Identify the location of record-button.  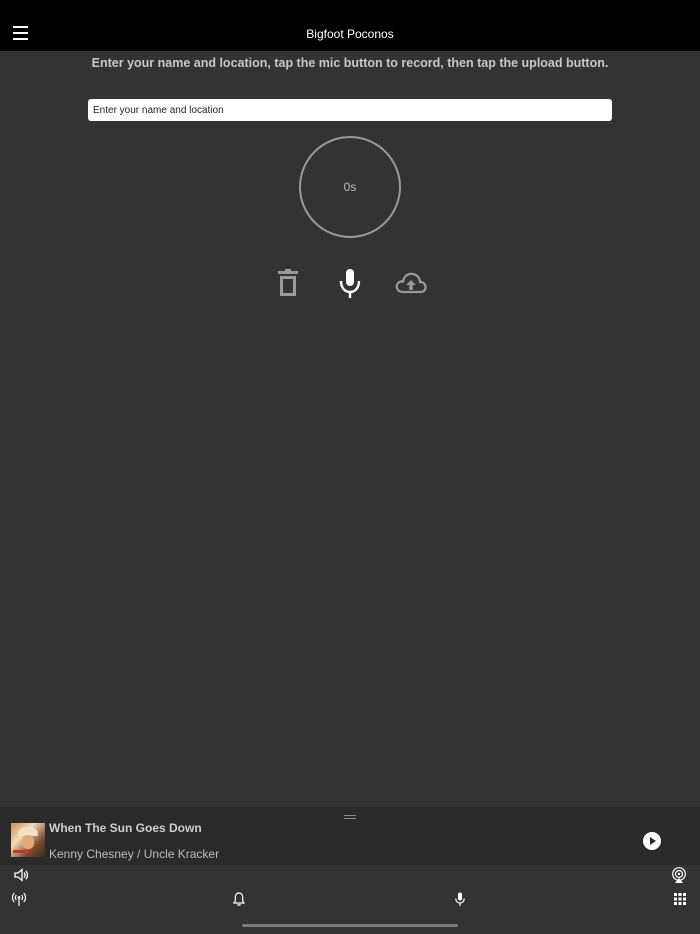
(350, 283).